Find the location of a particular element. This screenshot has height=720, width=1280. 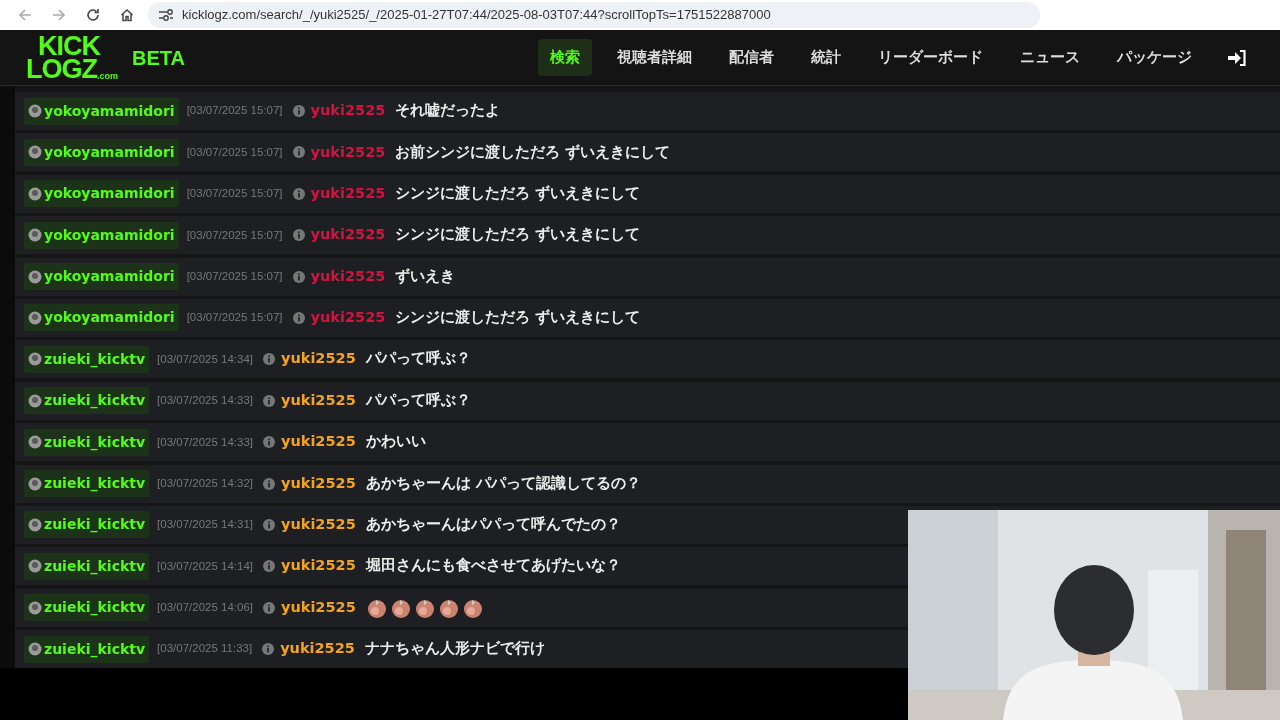

timestamp: [03/07/2025 14:14] is located at coordinates (205, 566).